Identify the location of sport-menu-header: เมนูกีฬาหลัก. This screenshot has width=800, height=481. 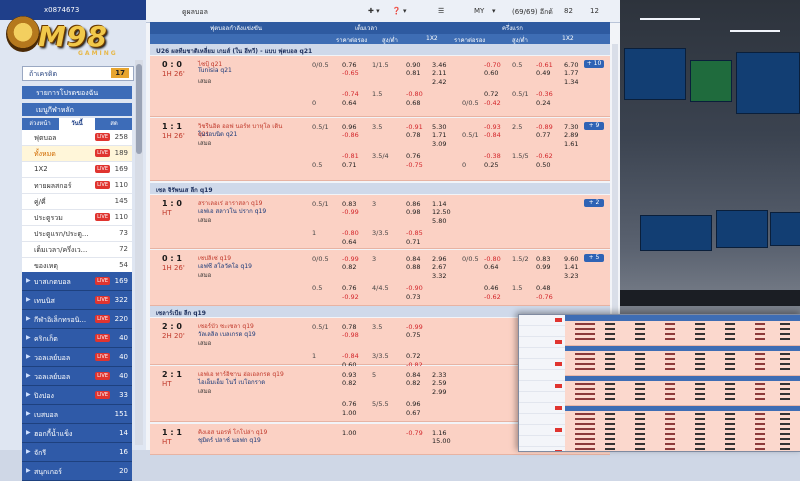
(77, 109).